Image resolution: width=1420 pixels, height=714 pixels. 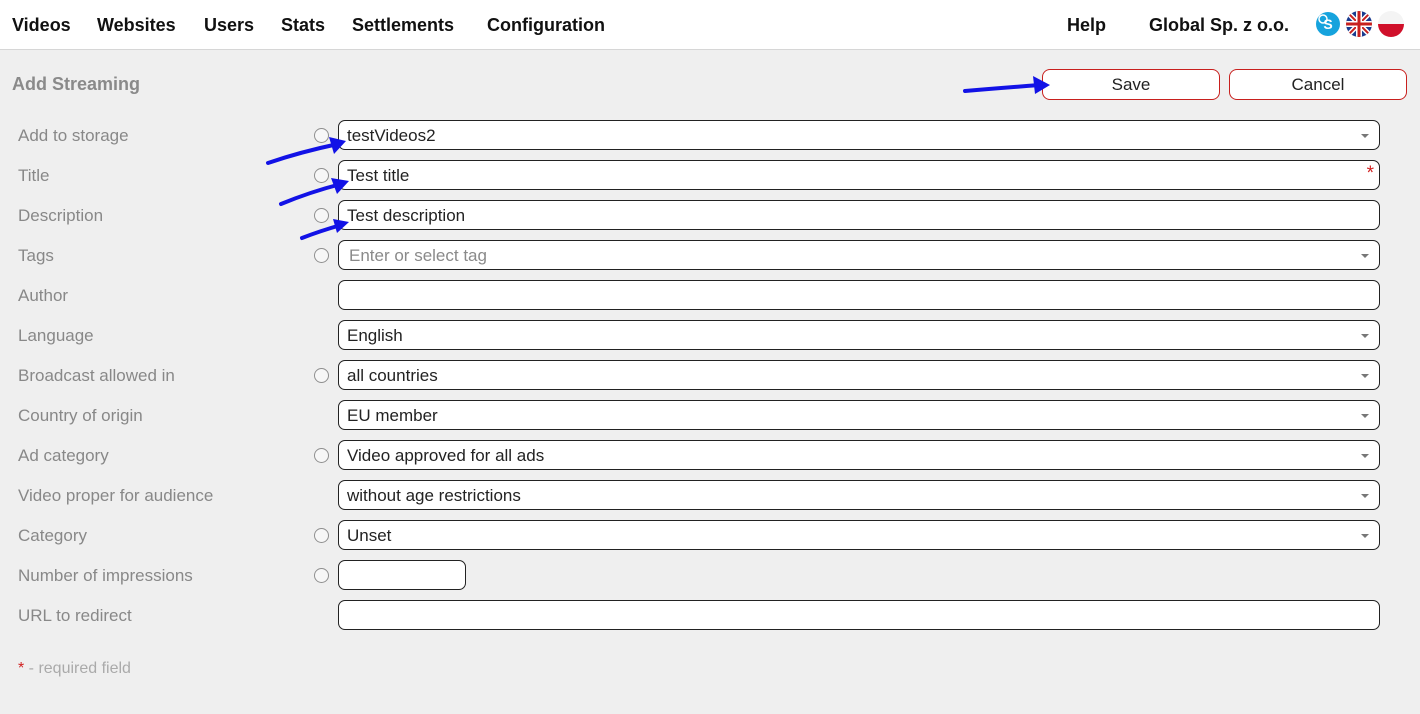 What do you see at coordinates (56, 335) in the screenshot?
I see `language-label: Language` at bounding box center [56, 335].